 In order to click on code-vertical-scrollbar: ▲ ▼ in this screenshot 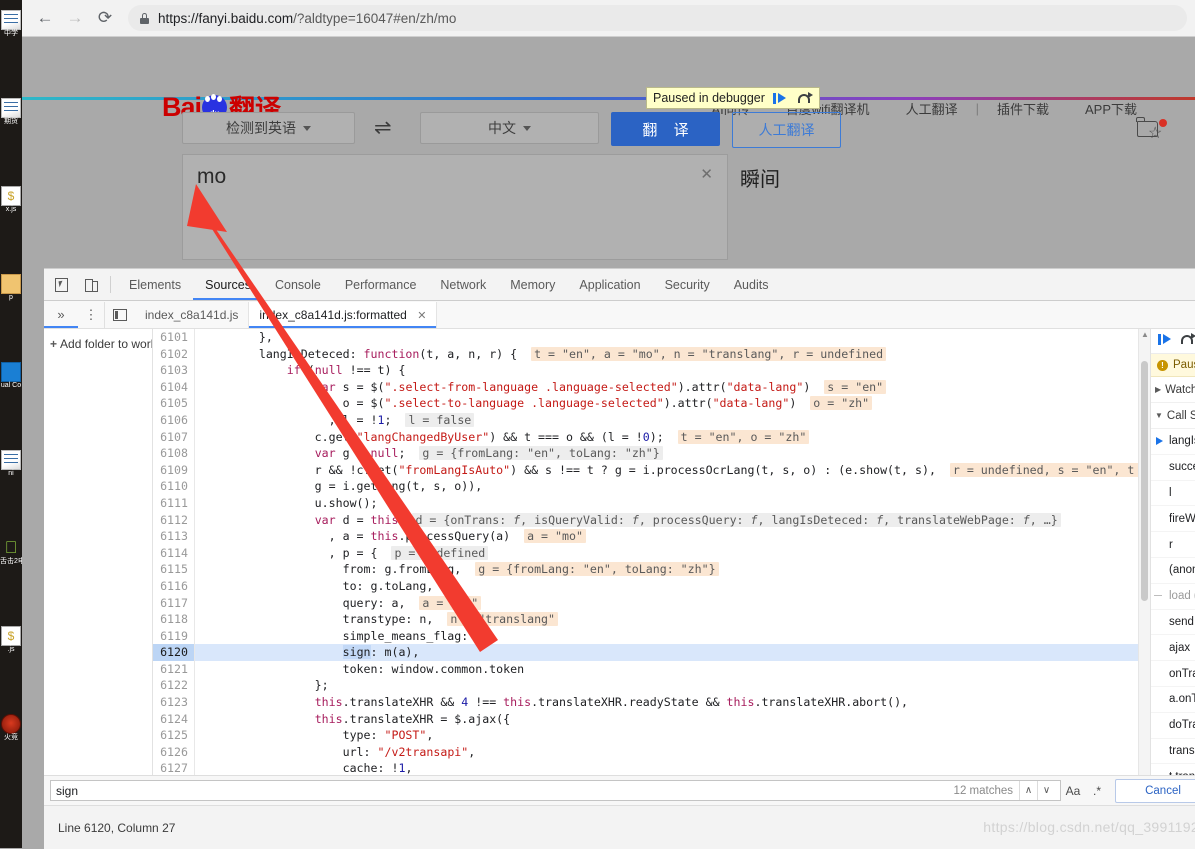, I will do `click(1144, 583)`.